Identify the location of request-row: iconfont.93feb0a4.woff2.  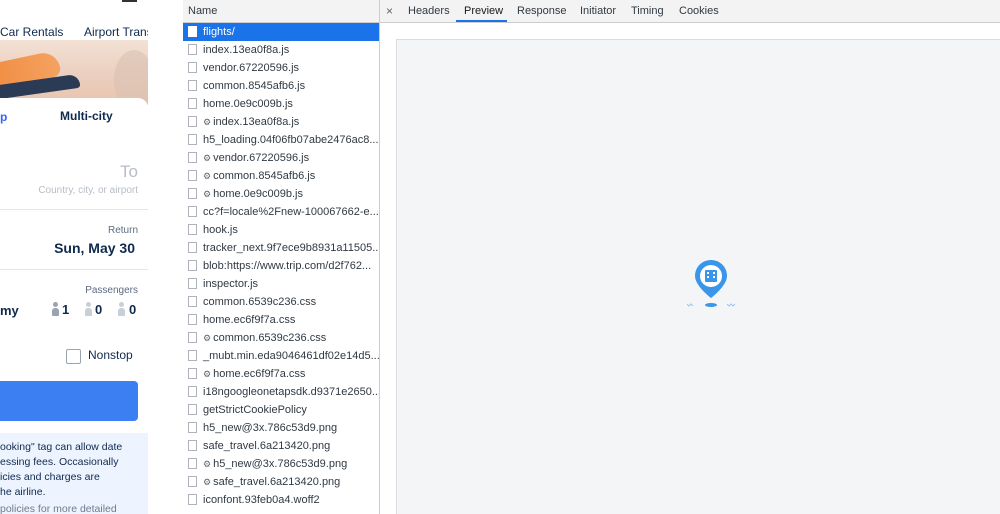
(281, 500).